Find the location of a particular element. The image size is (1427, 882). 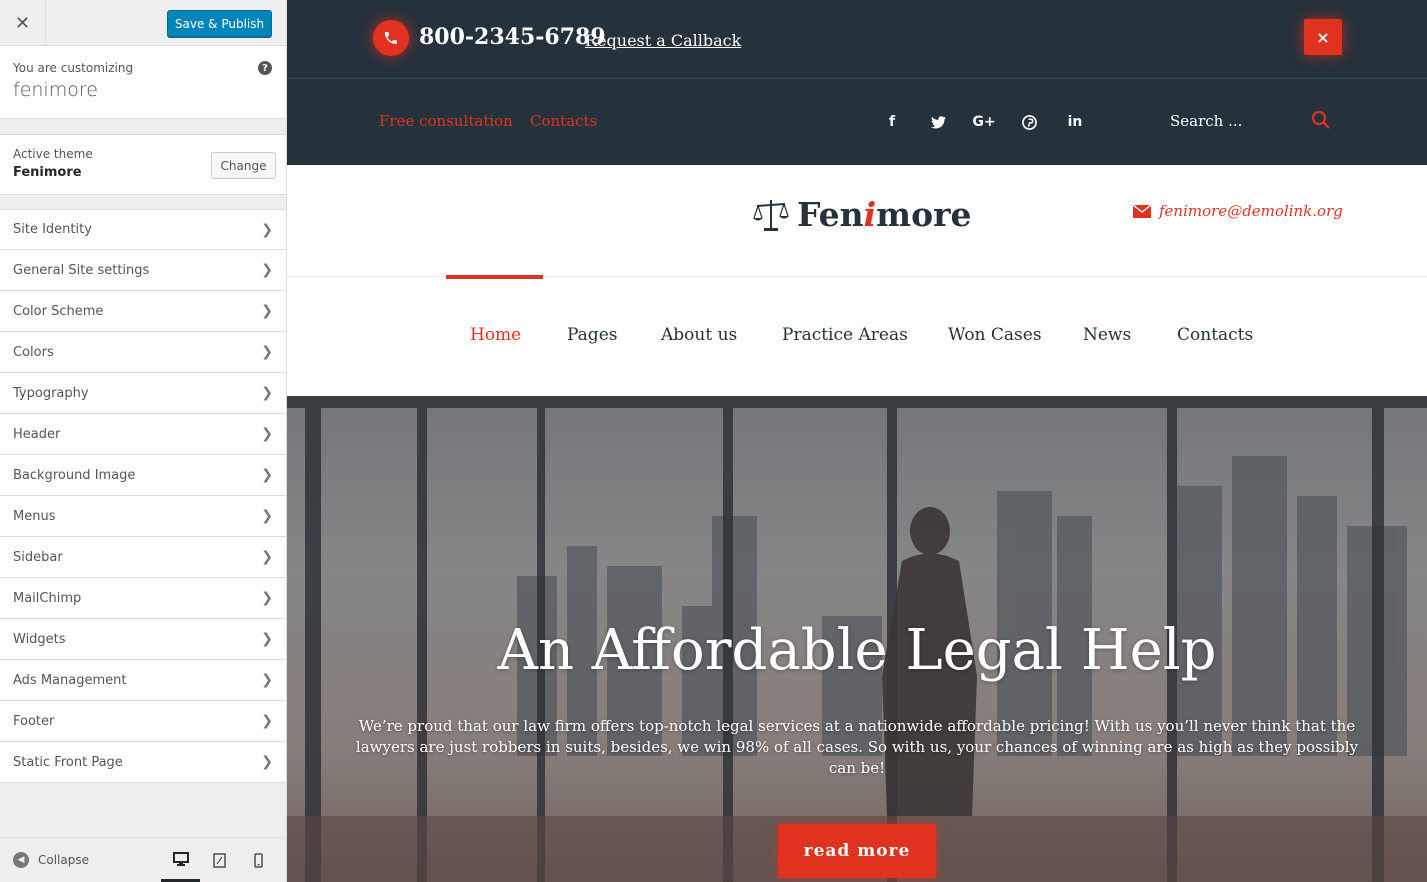

section-label: Menus is located at coordinates (34, 516).